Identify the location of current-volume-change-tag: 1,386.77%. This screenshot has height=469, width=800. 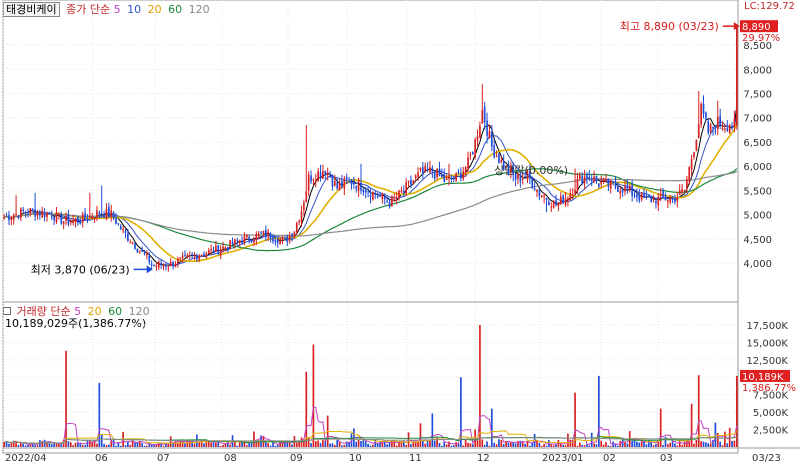
(769, 388).